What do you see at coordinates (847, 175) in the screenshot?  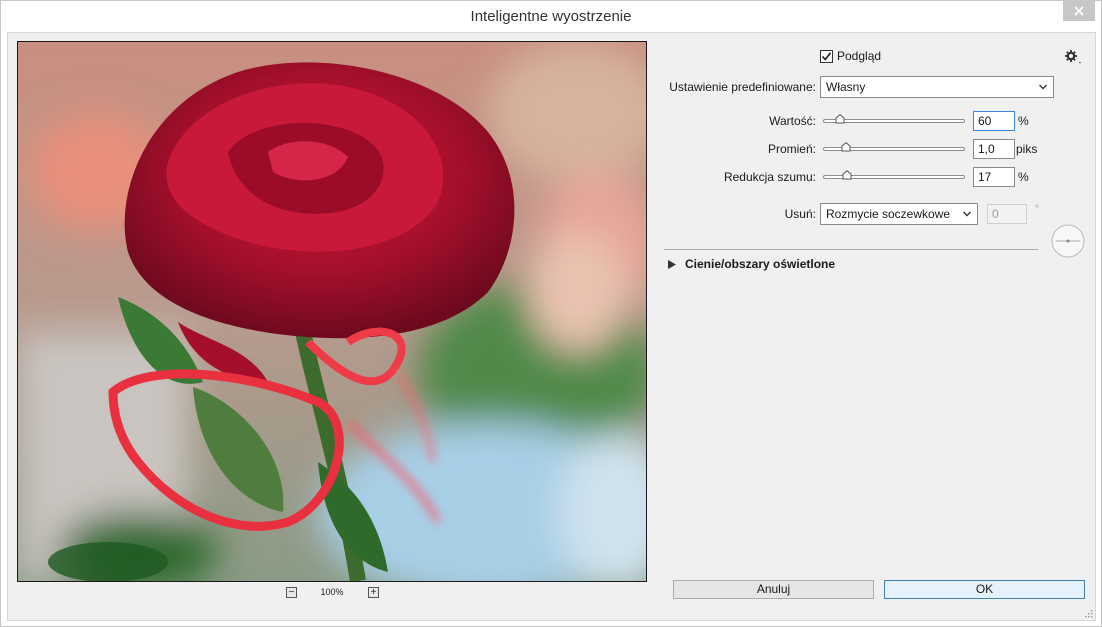 I see `noise-slider-thumb` at bounding box center [847, 175].